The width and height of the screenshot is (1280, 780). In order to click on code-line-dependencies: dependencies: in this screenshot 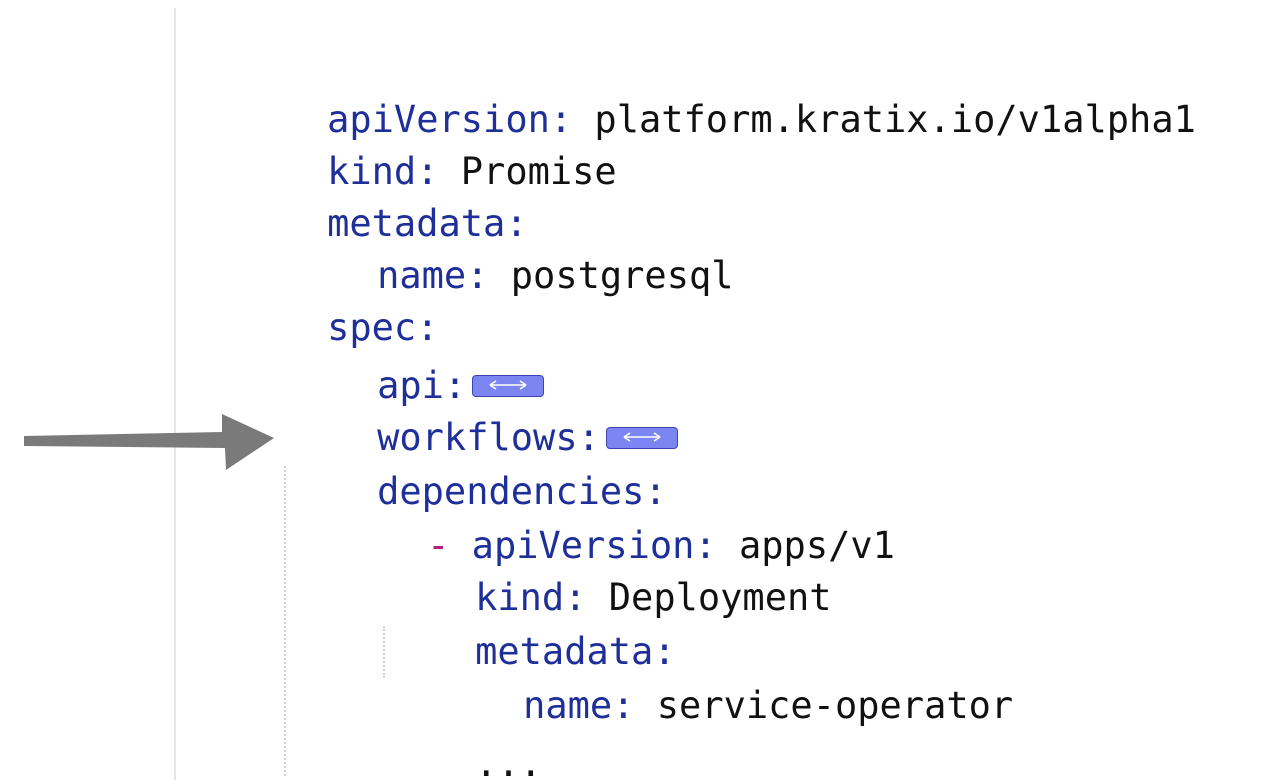, I will do `click(477, 463)`.